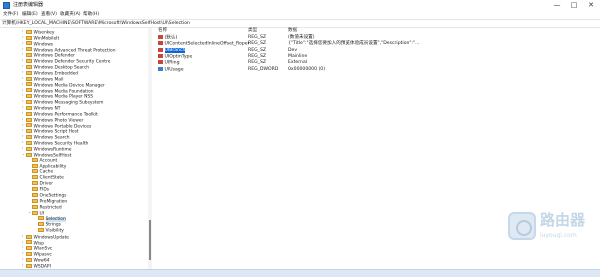 The image size is (600, 277). What do you see at coordinates (574, 5) in the screenshot?
I see `maximize-button: □` at bounding box center [574, 5].